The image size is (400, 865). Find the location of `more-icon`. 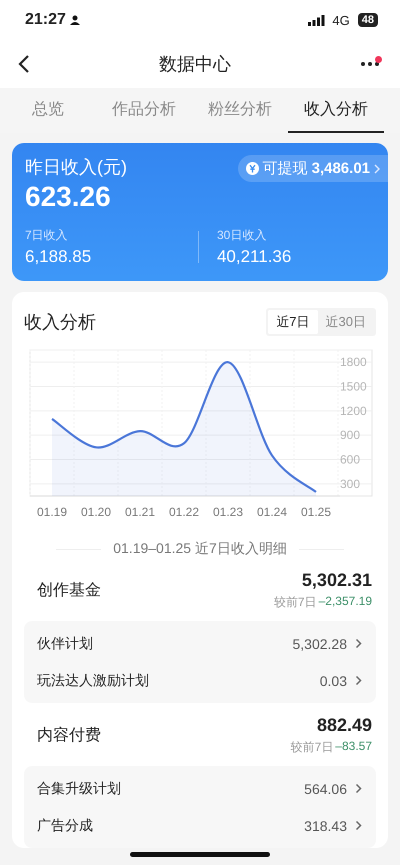

more-icon is located at coordinates (370, 64).